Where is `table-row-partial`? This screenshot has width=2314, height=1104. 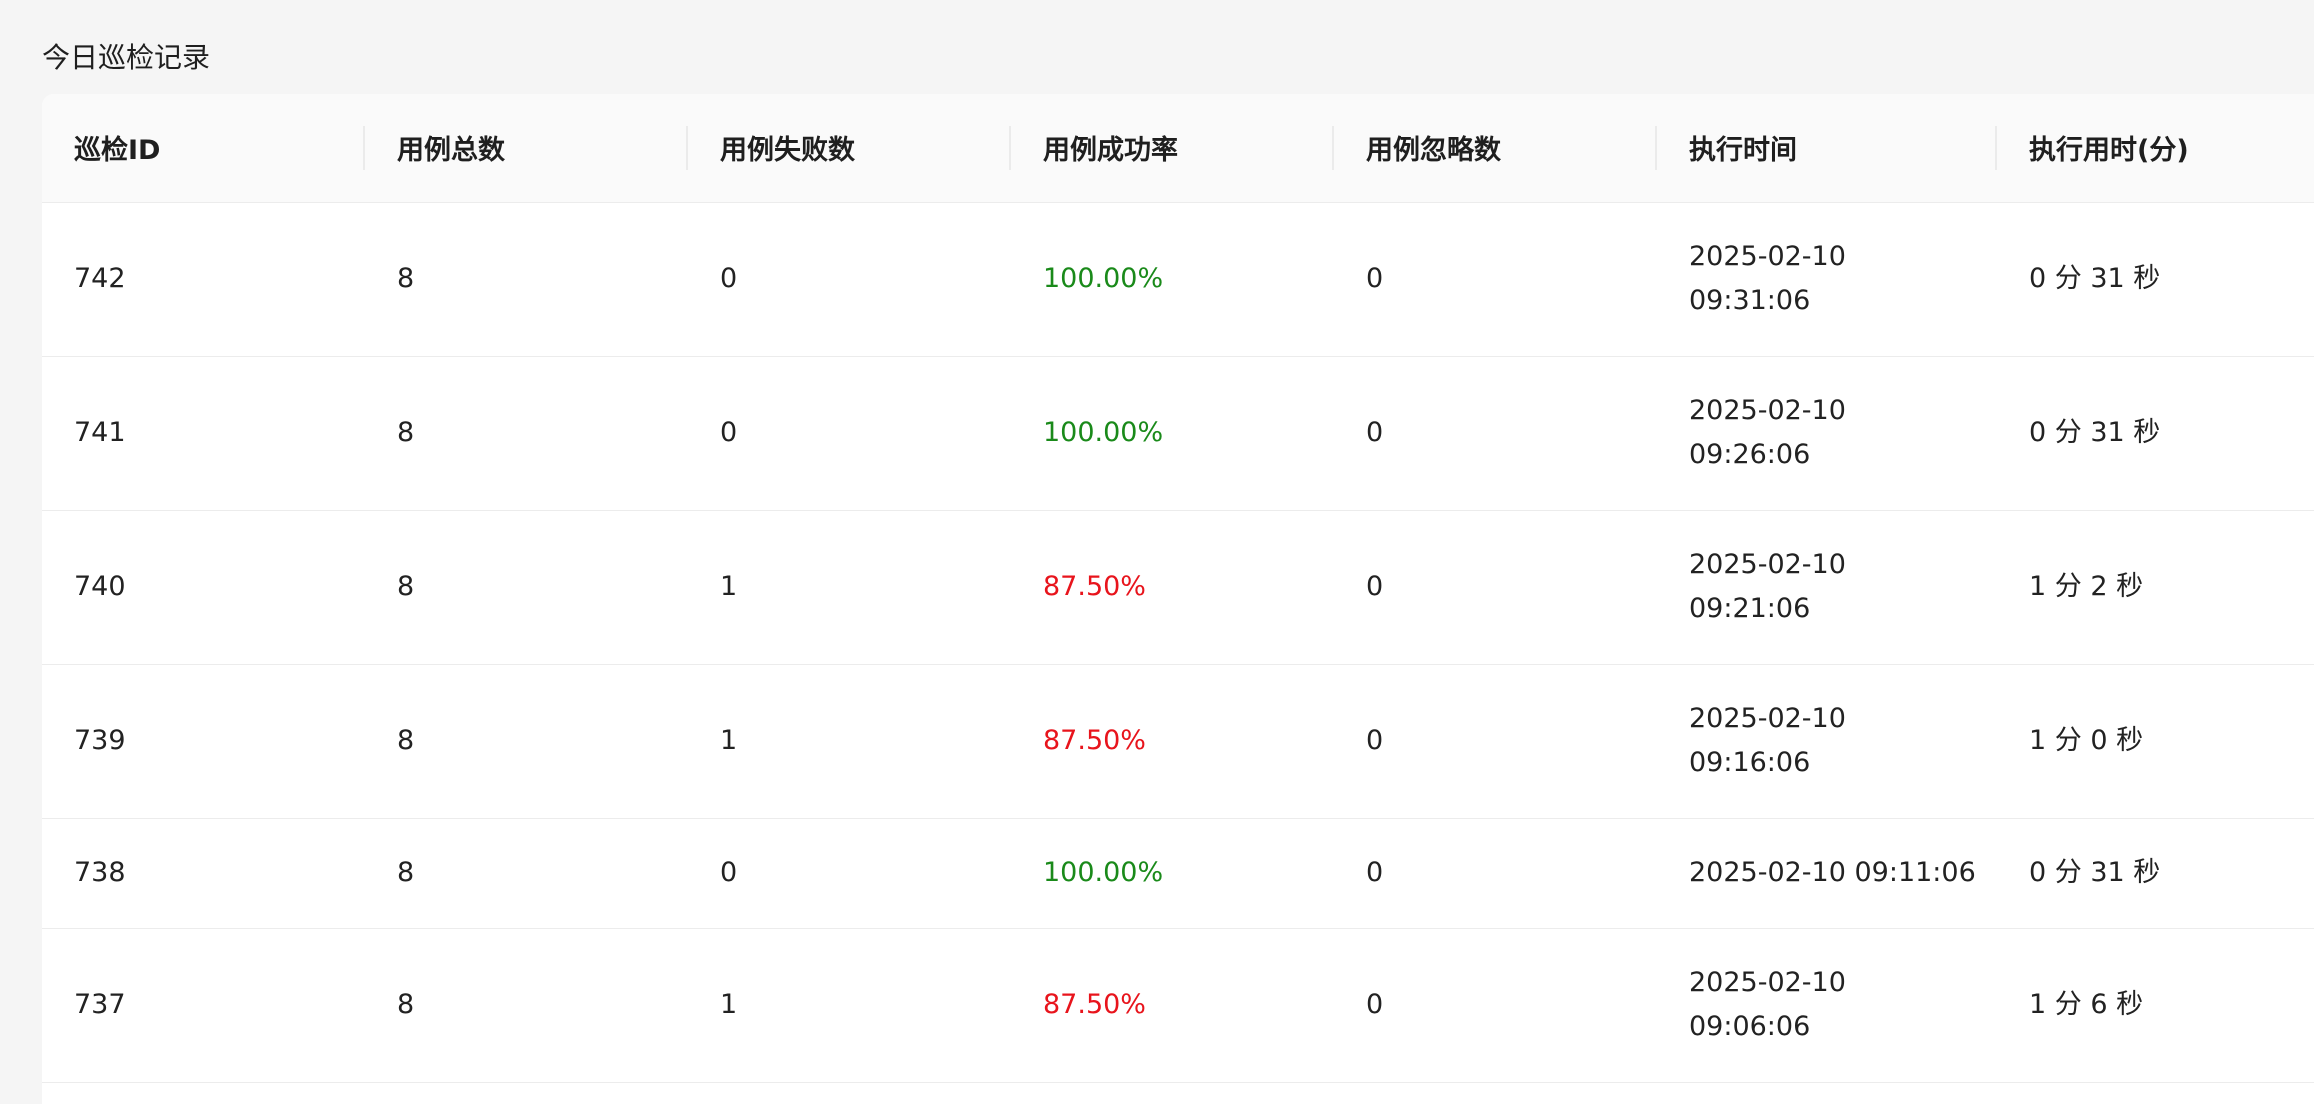 table-row-partial is located at coordinates (1178, 1093).